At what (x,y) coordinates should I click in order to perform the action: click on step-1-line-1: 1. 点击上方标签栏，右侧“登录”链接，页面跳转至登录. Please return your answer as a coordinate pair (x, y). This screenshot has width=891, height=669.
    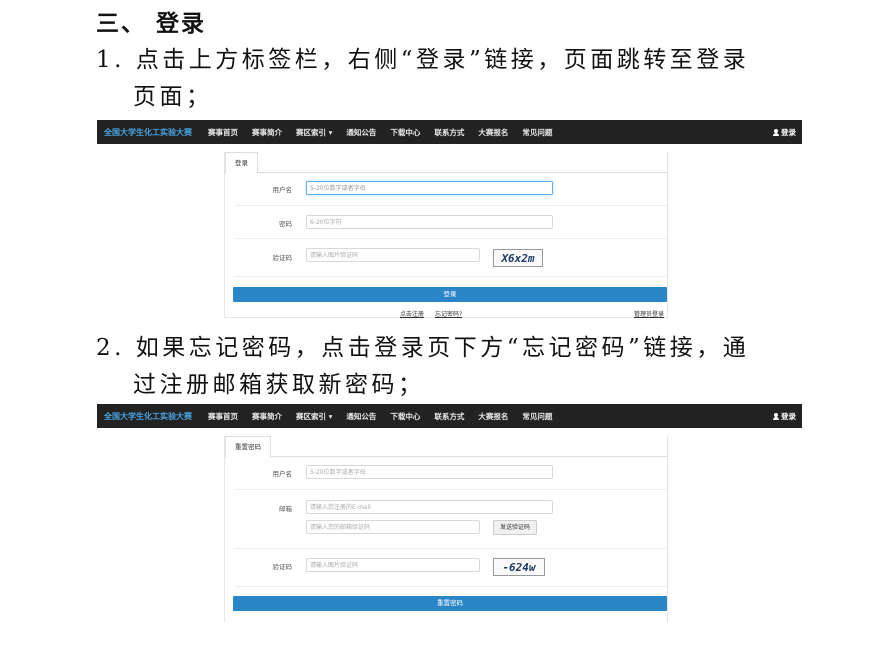
    Looking at the image, I should click on (423, 60).